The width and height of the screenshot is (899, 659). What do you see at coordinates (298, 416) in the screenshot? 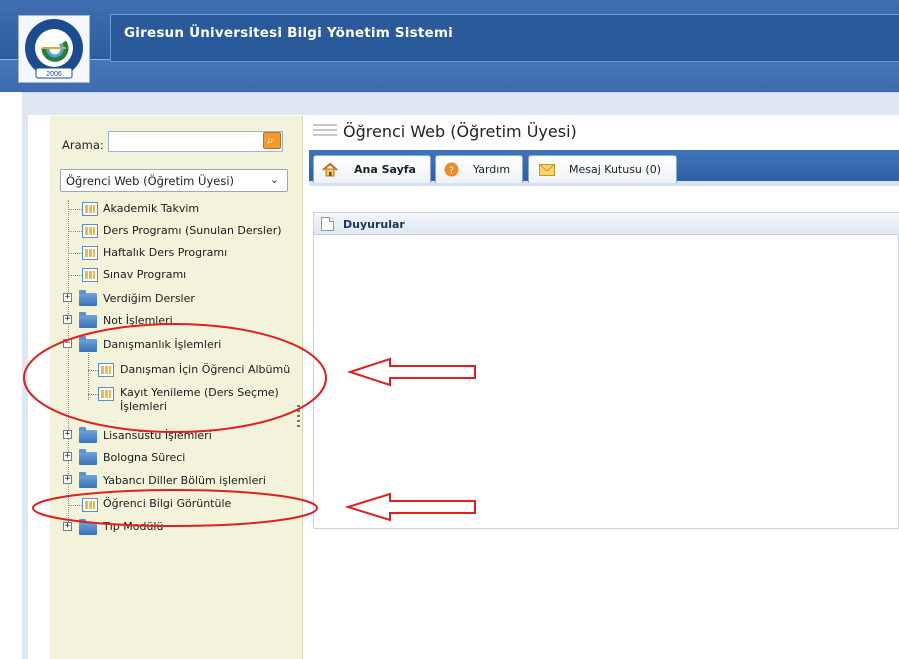
I see `sidebar-splitter-handle` at bounding box center [298, 416].